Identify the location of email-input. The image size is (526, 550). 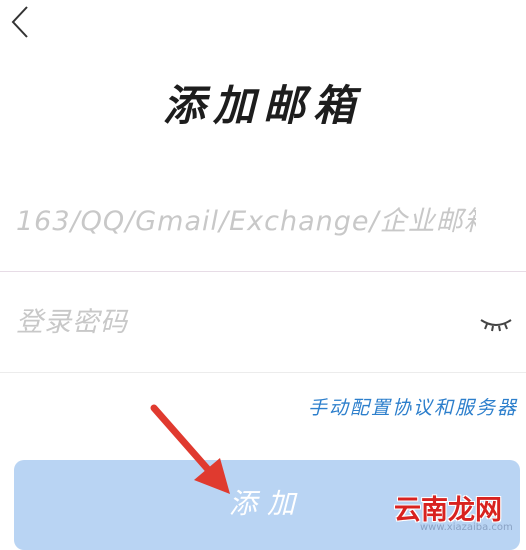
(238, 221).